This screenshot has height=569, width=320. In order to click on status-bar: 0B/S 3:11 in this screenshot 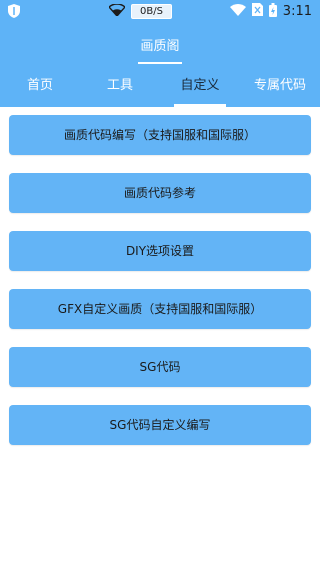, I will do `click(160, 11)`.